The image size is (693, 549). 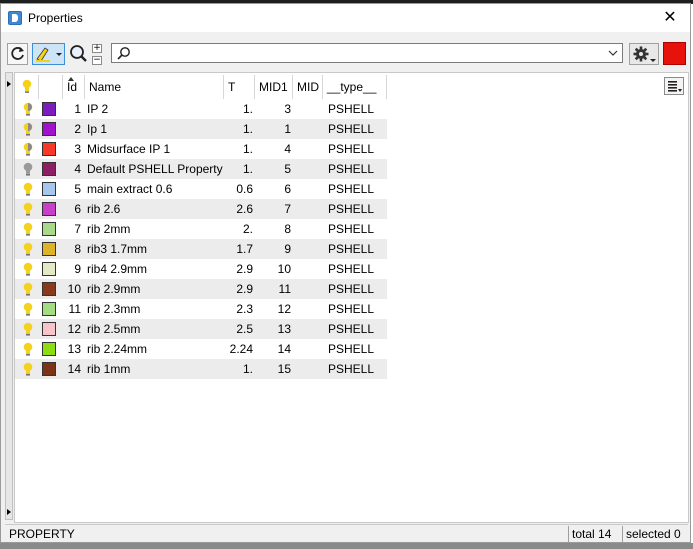 What do you see at coordinates (287, 169) in the screenshot?
I see `cell-mid1: 5` at bounding box center [287, 169].